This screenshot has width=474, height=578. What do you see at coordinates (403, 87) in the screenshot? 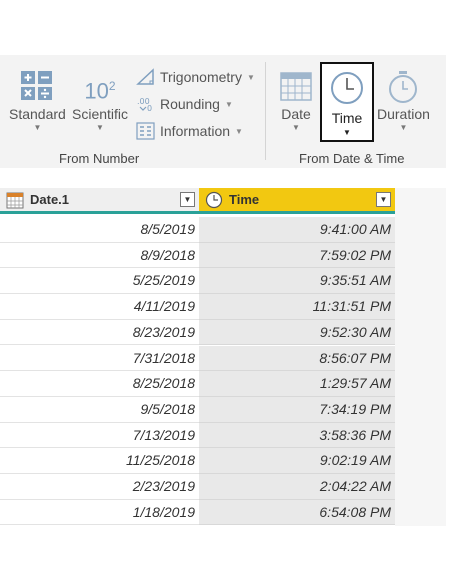
I see `stopwatch-icon` at bounding box center [403, 87].